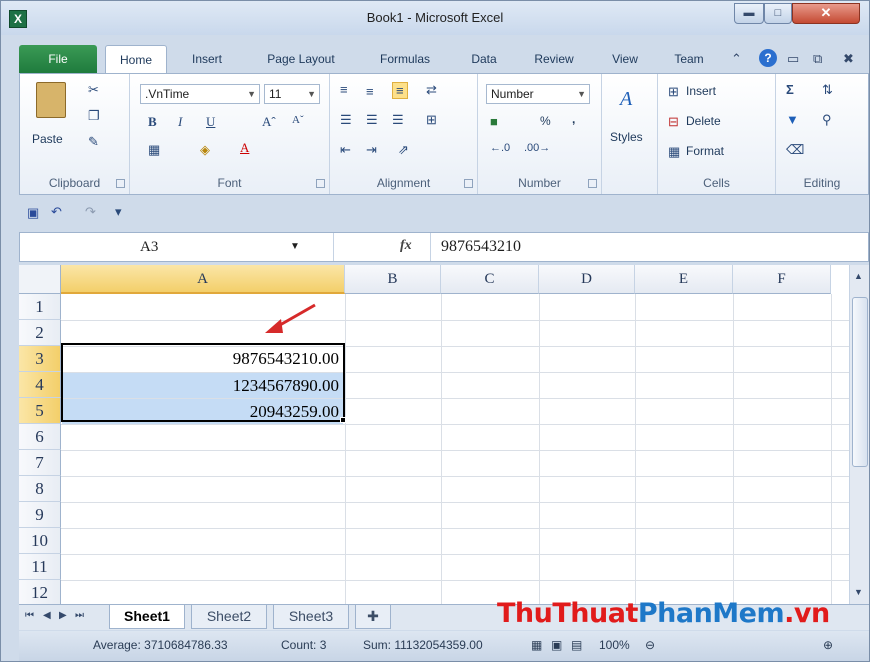 The image size is (870, 662). What do you see at coordinates (554, 59) in the screenshot?
I see `tab-review: Review` at bounding box center [554, 59].